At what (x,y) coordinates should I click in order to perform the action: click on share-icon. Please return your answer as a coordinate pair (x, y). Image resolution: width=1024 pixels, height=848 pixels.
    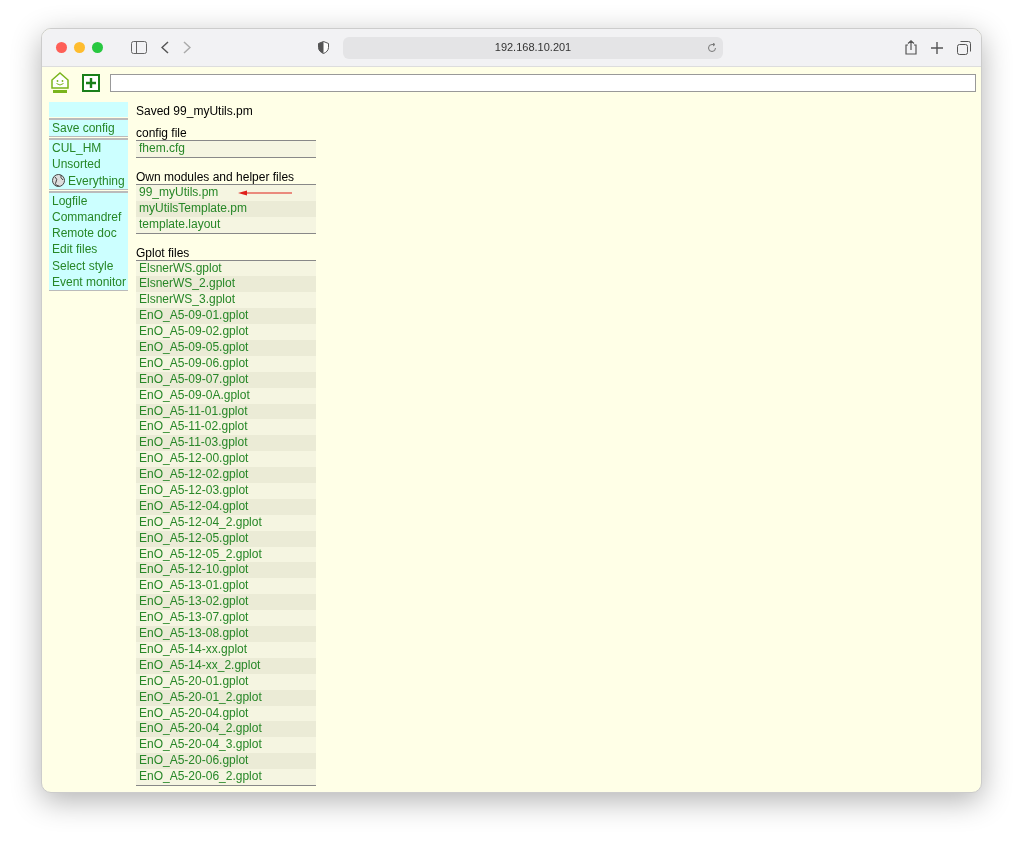
    Looking at the image, I should click on (911, 47).